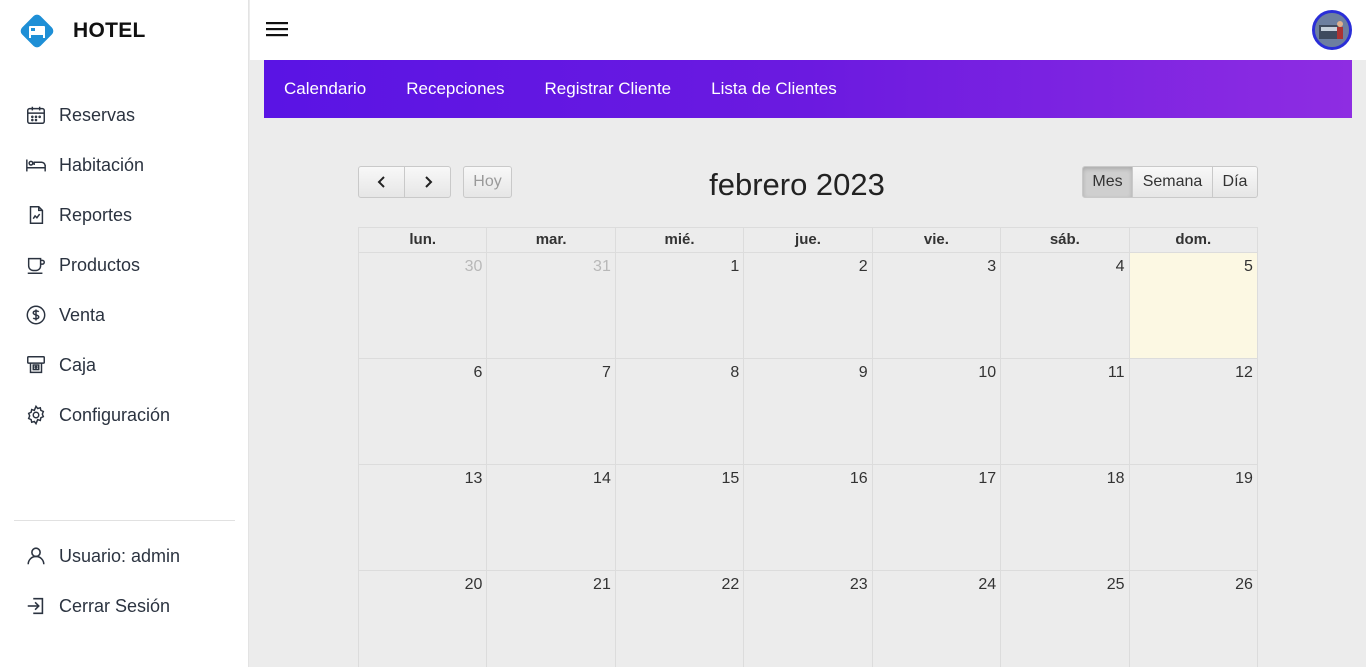  I want to click on sidebar-item-caja: Caja, so click(97, 365).